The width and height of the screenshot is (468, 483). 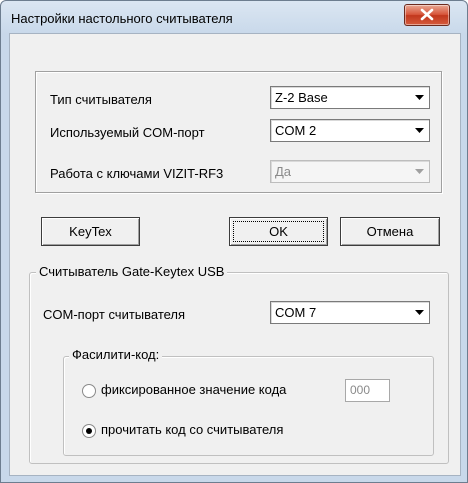 I want to click on vizit-value: Да, so click(x=283, y=171).